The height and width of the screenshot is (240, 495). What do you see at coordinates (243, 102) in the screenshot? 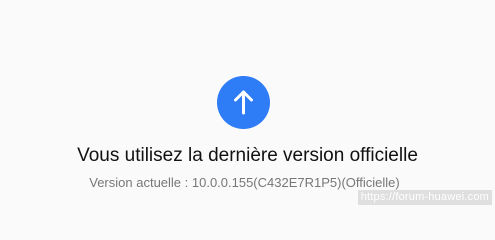
I see `arrow-up-icon` at bounding box center [243, 102].